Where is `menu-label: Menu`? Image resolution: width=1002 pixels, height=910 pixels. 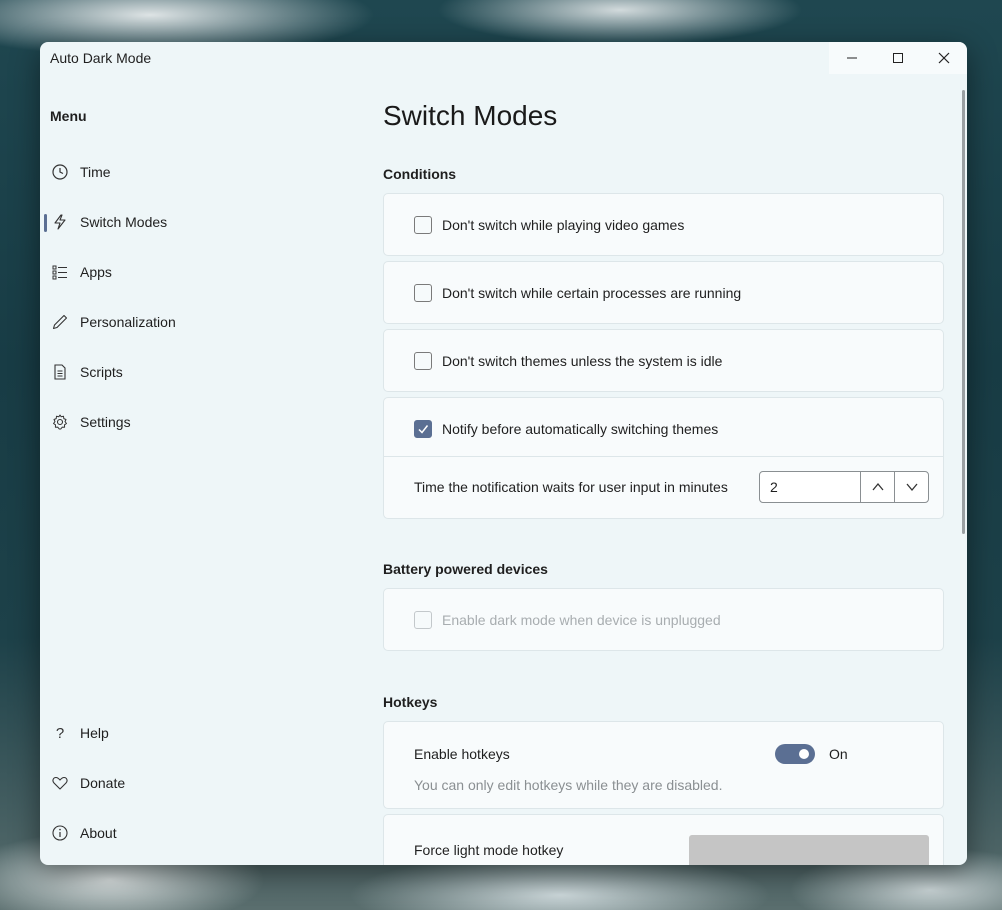 menu-label: Menu is located at coordinates (68, 116).